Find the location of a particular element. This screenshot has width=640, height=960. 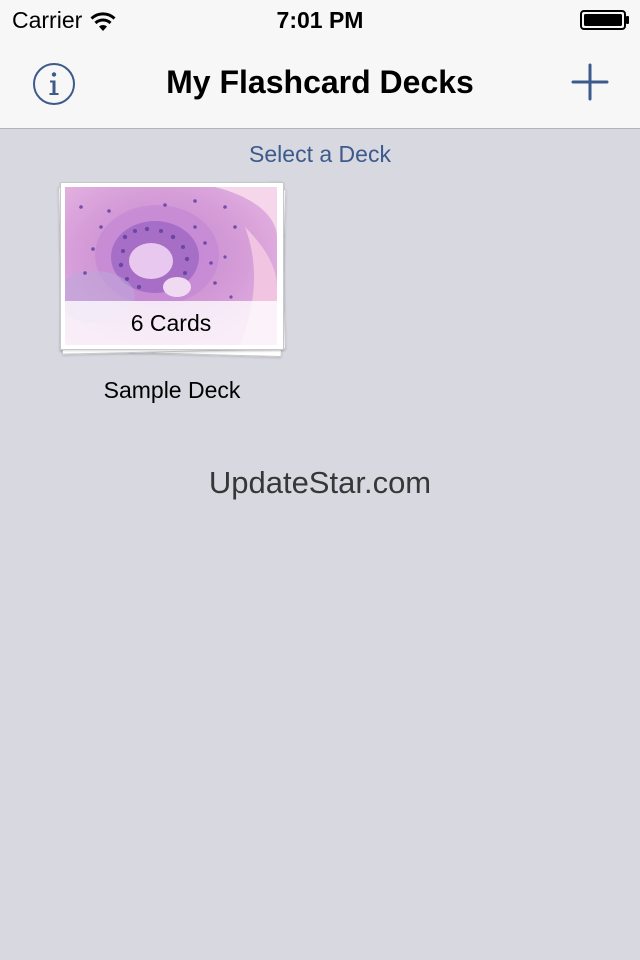

navigation-bar: My Flashcard Decks is located at coordinates (320, 84).